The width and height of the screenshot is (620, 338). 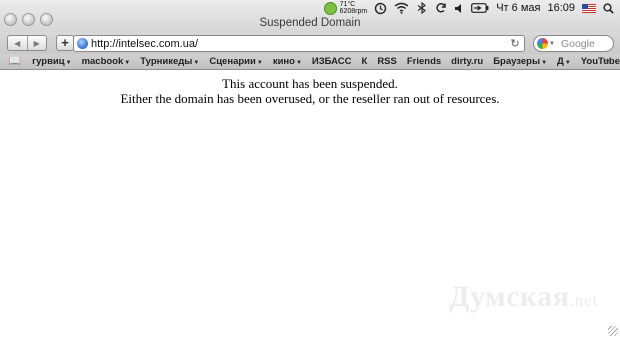 I want to click on show-all-bookmarks-icon: 📖, so click(x=15, y=61).